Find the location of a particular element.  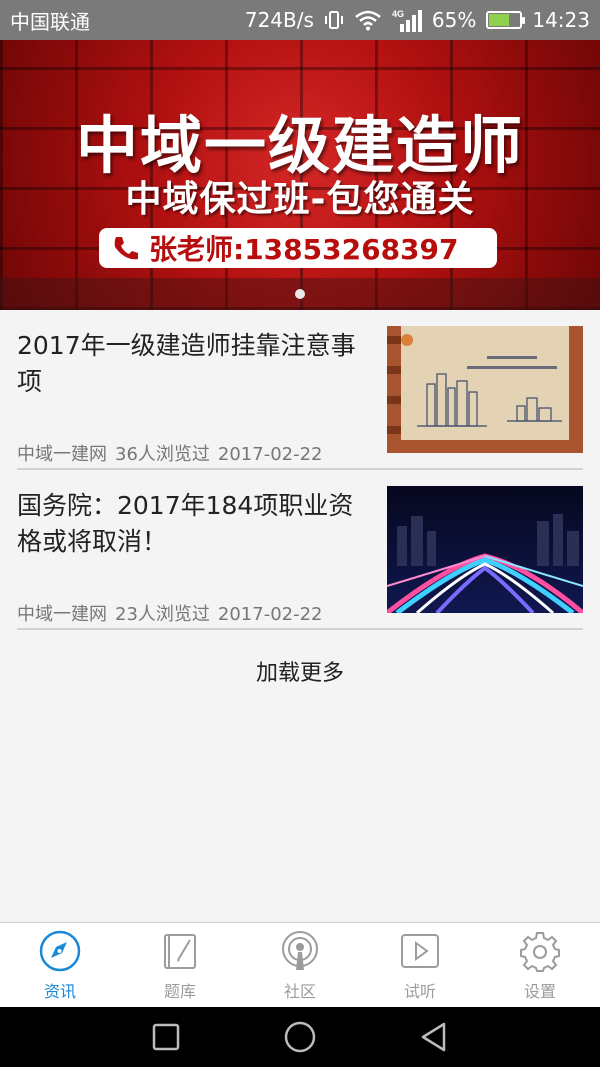

banner-phone-text: 张老师:13853268397 is located at coordinates (304, 249).